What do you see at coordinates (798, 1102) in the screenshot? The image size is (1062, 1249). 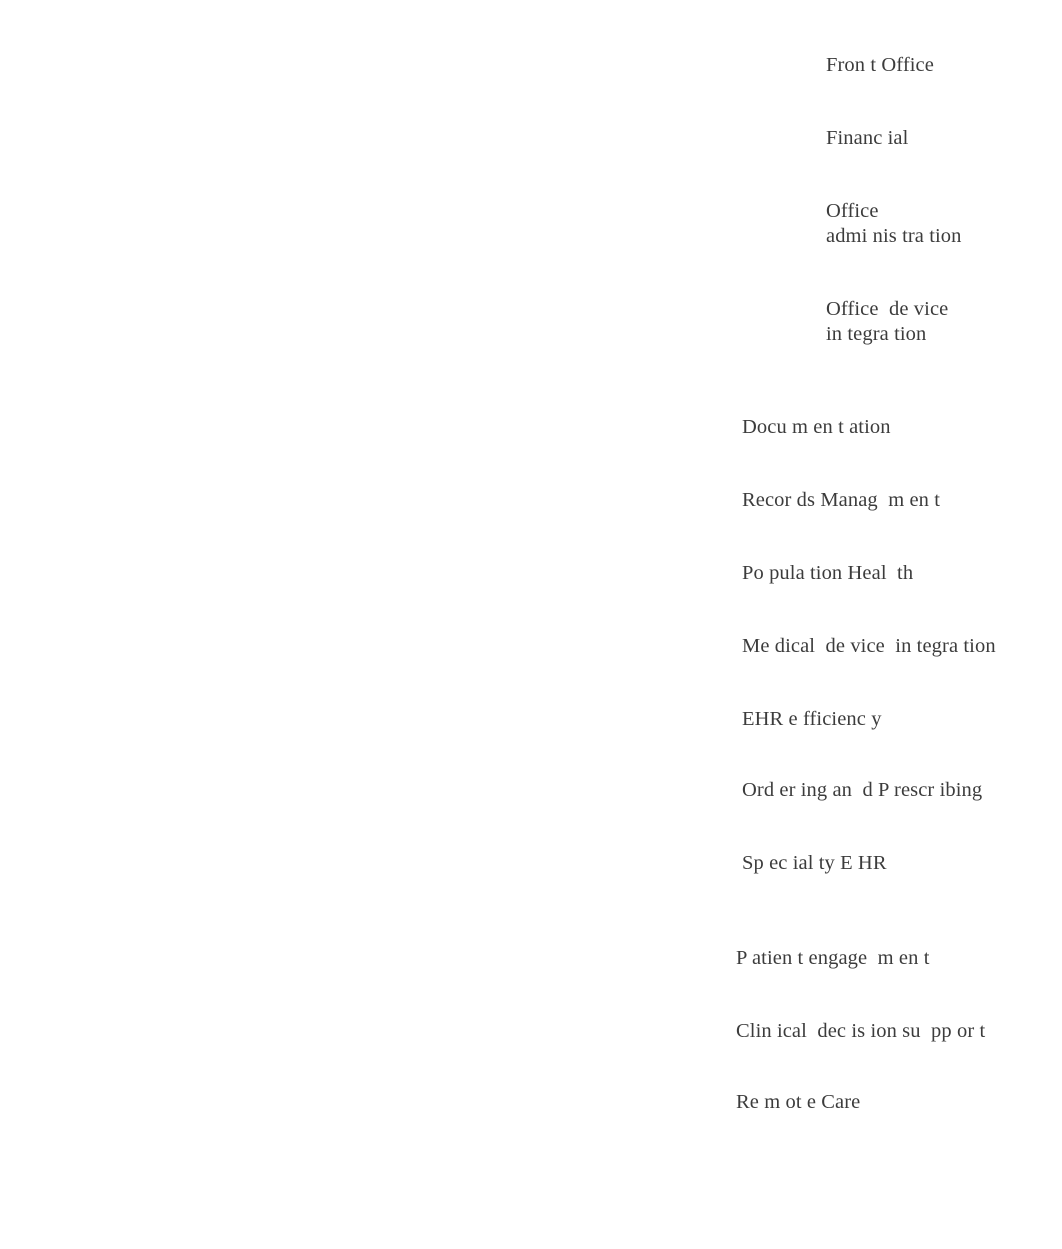 I see `outline-item-remote-care: Re m ot e Care` at bounding box center [798, 1102].